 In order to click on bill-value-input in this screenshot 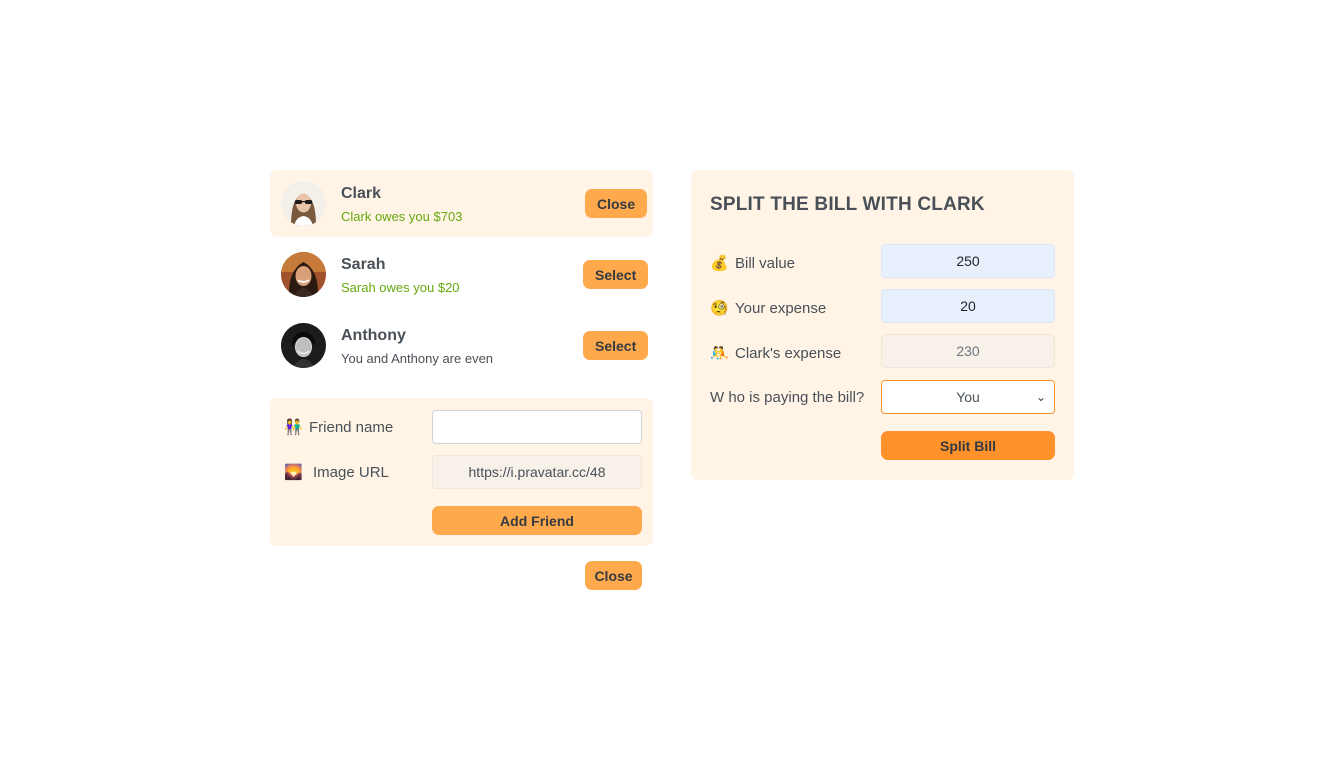, I will do `click(968, 261)`.